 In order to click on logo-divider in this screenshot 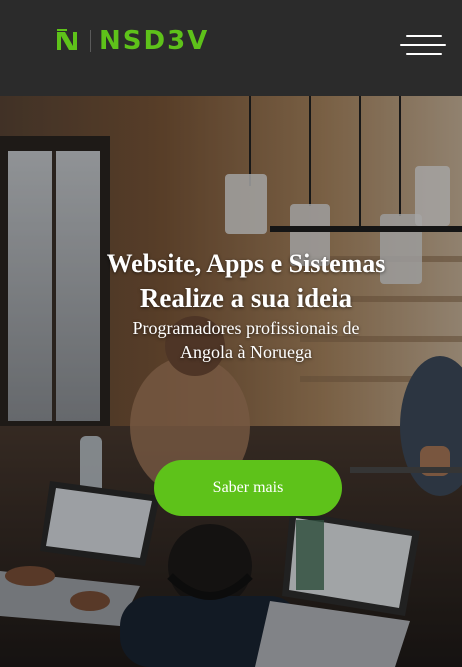, I will do `click(90, 41)`.